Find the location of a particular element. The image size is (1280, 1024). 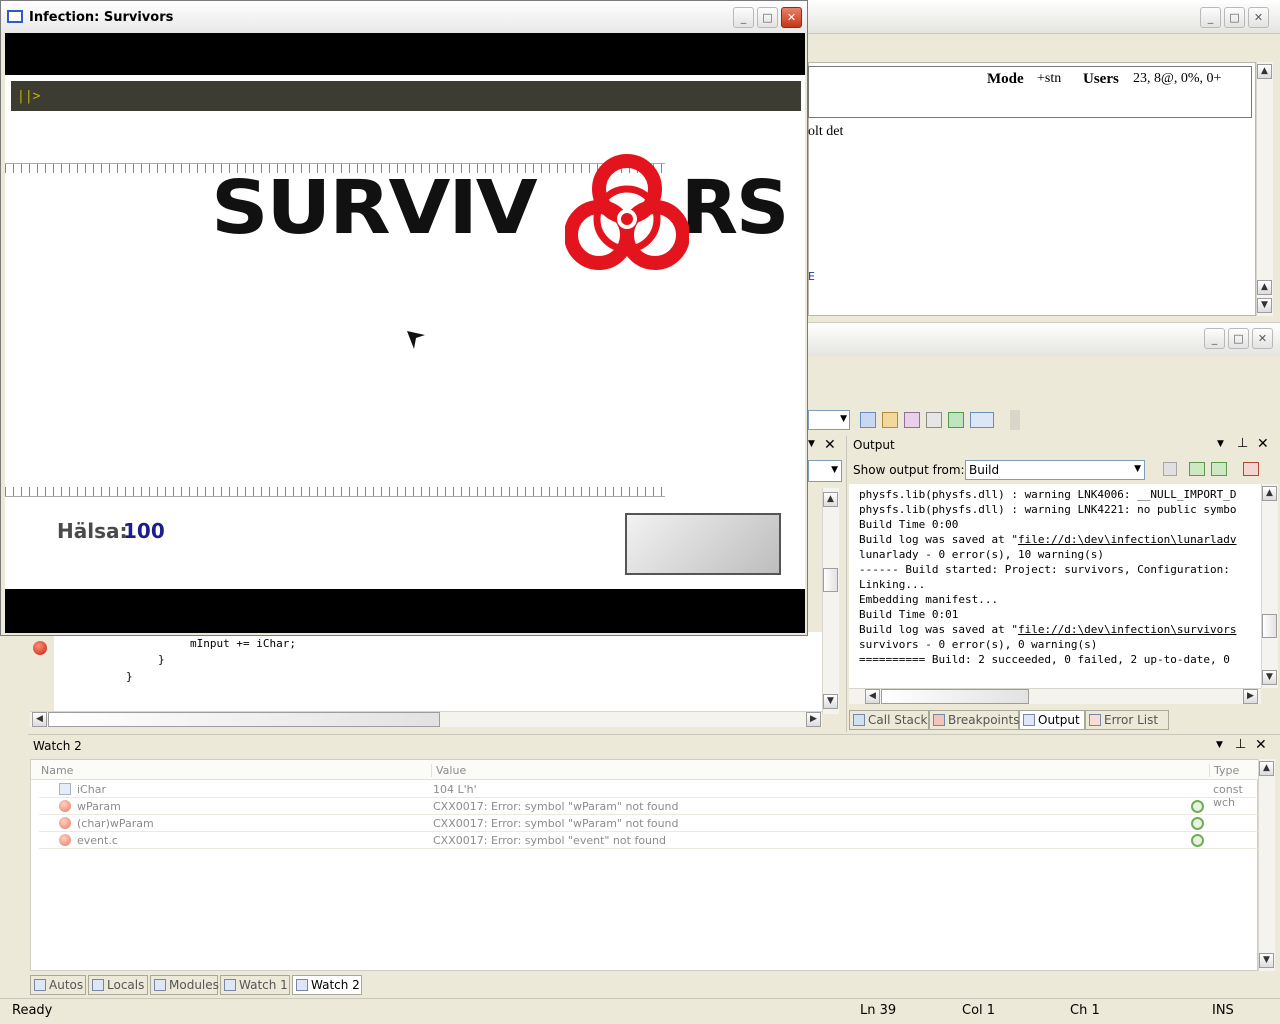

maximize-button: □ is located at coordinates (1234, 17).